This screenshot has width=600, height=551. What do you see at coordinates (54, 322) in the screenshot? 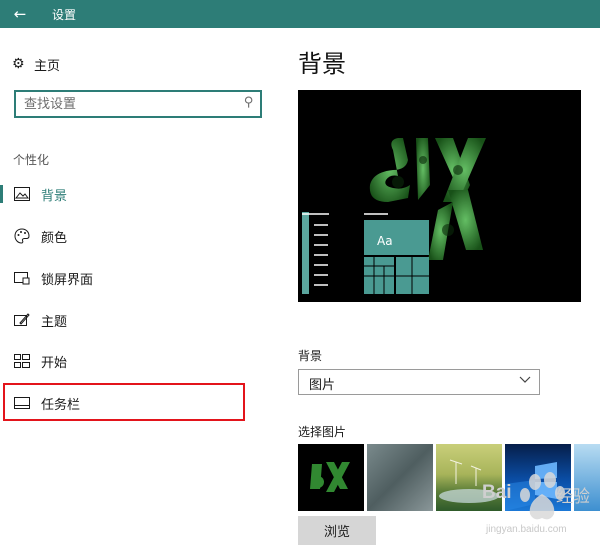
I see `sidebar-item-label: 主题` at bounding box center [54, 322].